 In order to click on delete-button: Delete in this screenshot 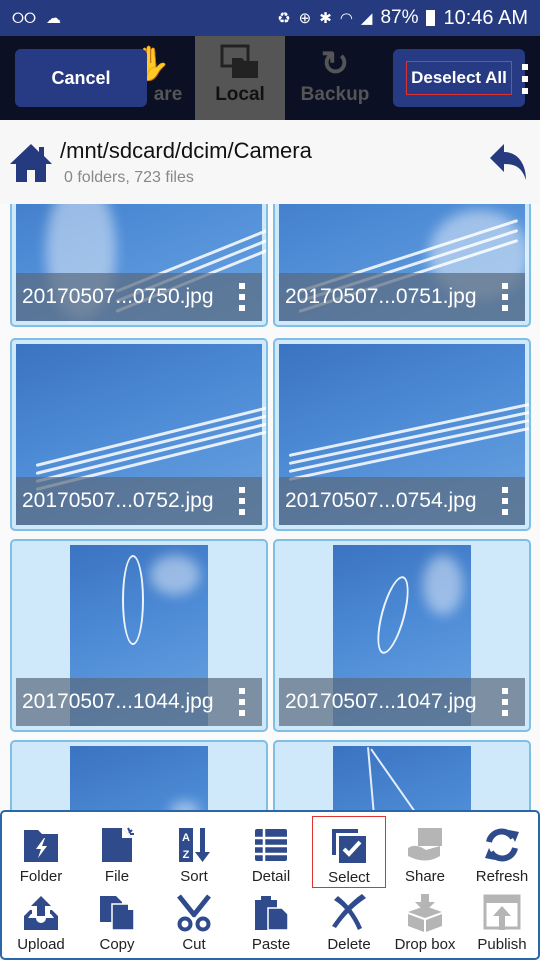, I will do `click(349, 927)`.